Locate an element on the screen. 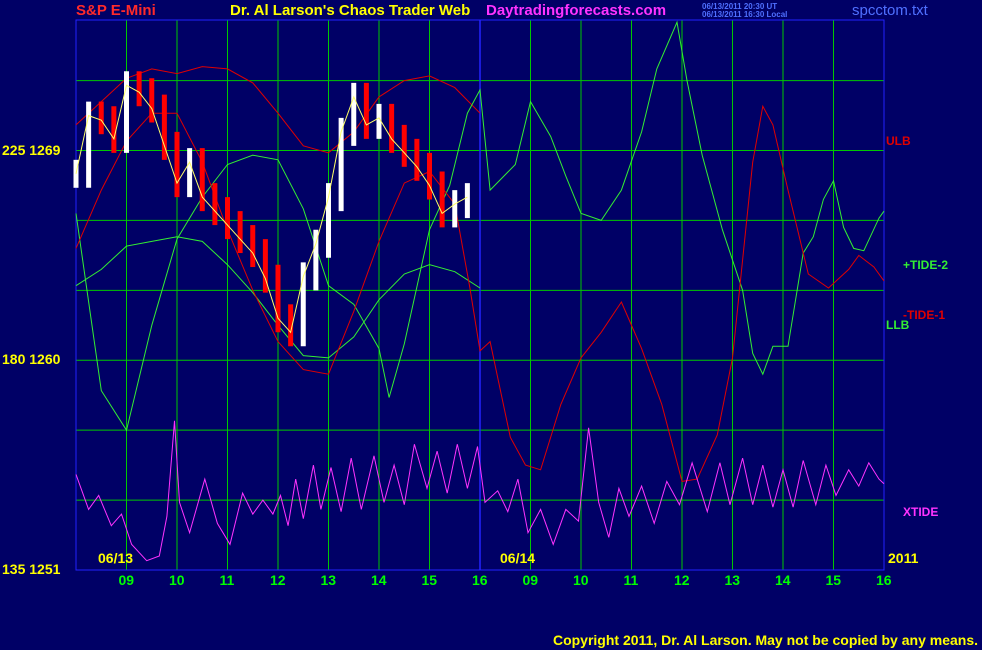 This screenshot has height=650, width=982. y-tick-label: 135 1251 is located at coordinates (31, 569).